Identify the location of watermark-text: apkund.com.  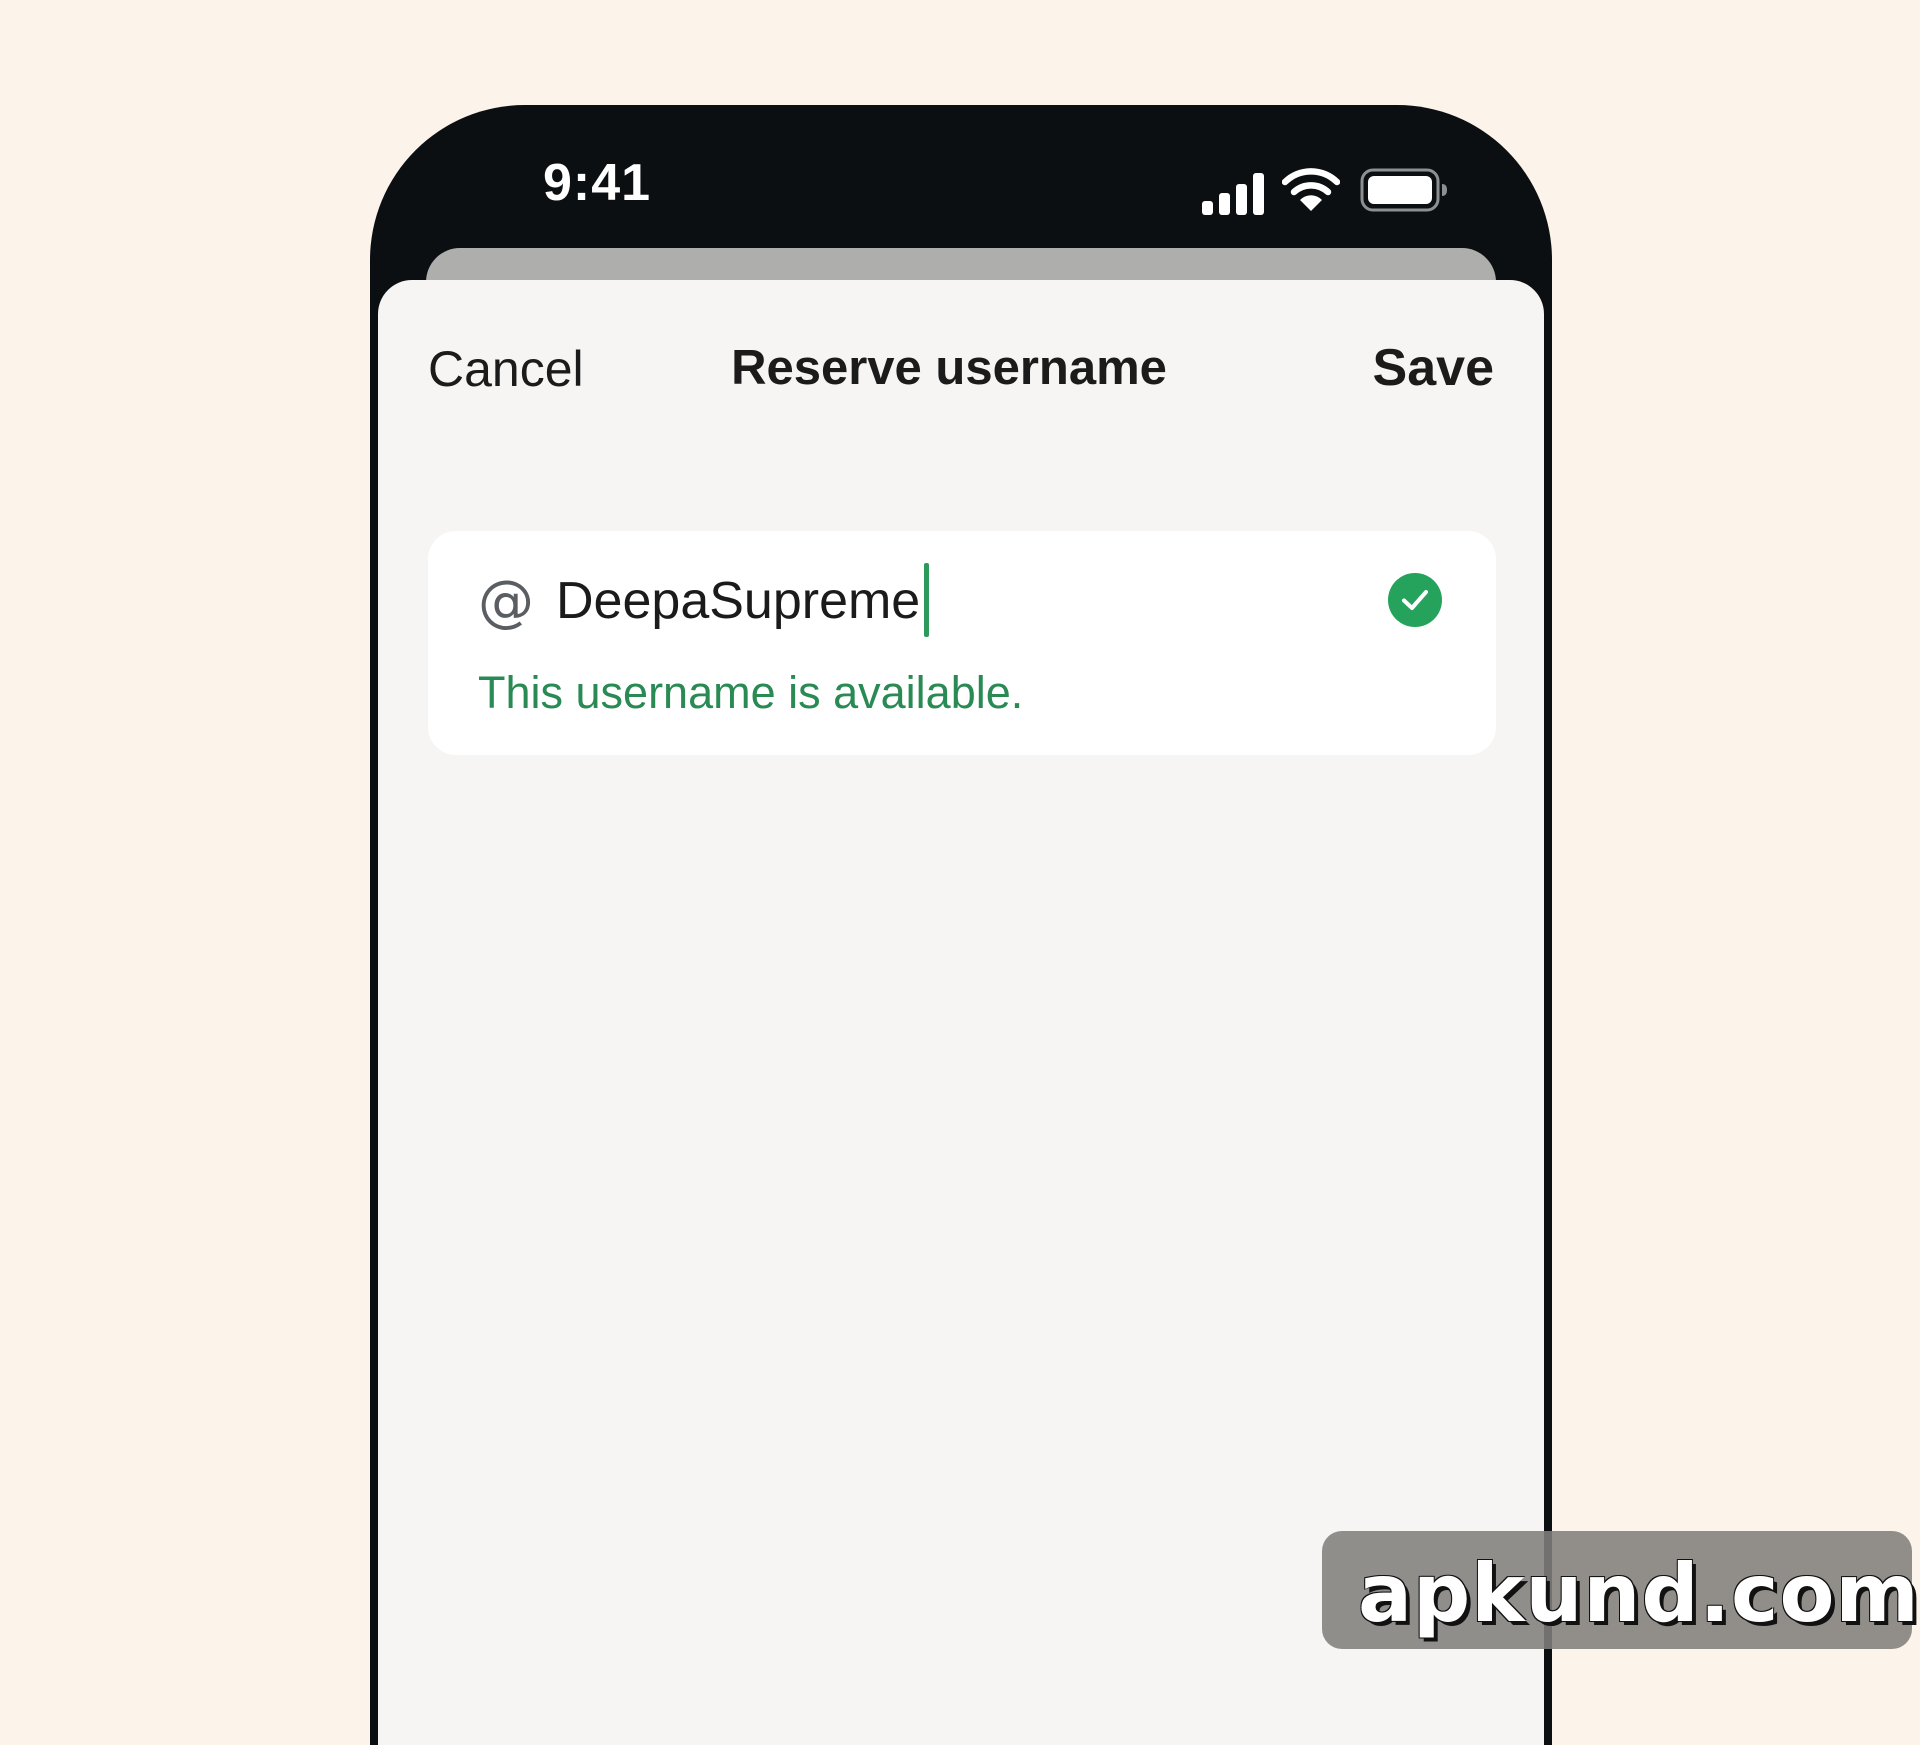
(1639, 1593).